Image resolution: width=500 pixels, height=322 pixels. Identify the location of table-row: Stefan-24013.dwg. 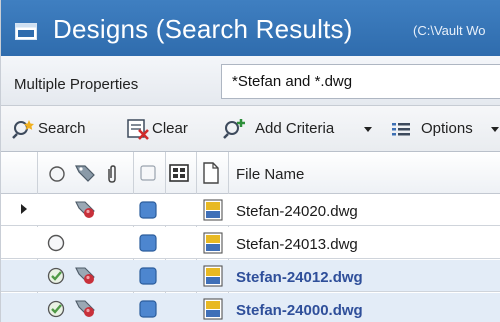
(250, 243).